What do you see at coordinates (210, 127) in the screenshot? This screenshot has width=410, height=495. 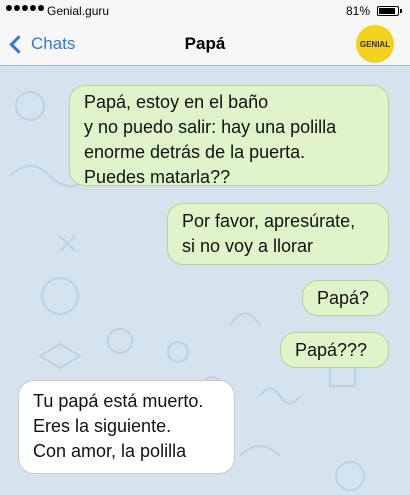 I see `message-line: y no puedo salir: hay una polilla` at bounding box center [210, 127].